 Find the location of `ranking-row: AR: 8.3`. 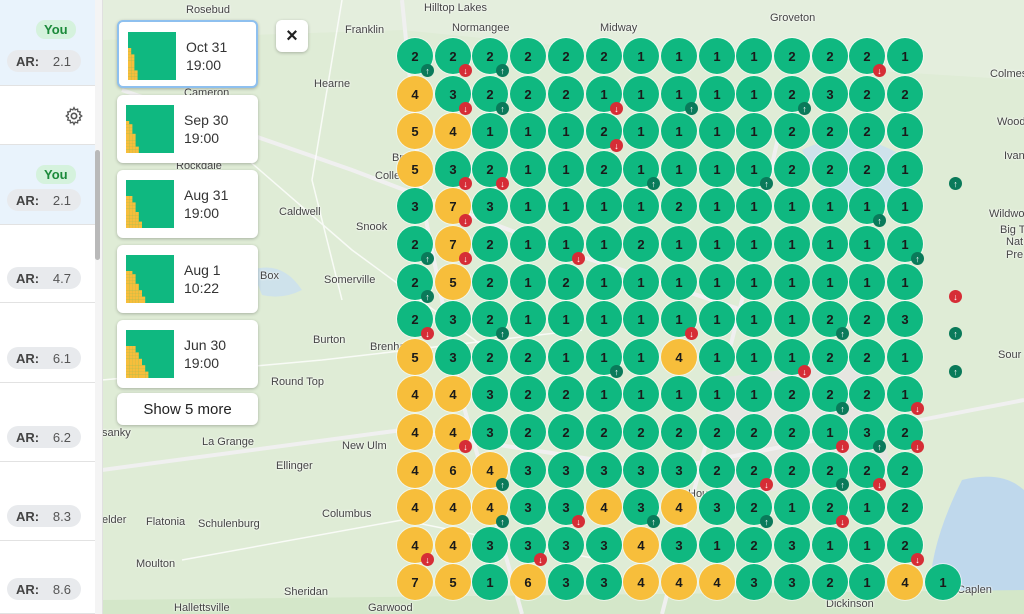

ranking-row: AR: 8.3 is located at coordinates (47, 501).